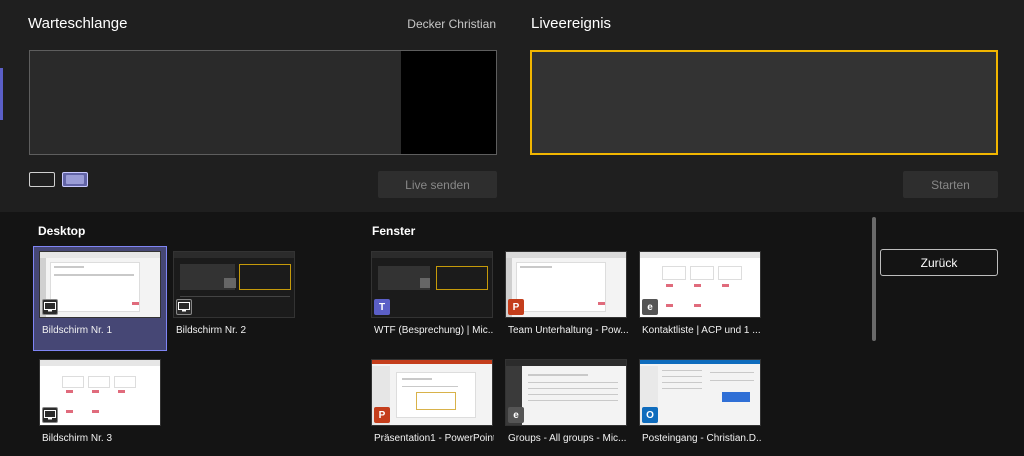  I want to click on window-thumbnail: T, so click(432, 284).